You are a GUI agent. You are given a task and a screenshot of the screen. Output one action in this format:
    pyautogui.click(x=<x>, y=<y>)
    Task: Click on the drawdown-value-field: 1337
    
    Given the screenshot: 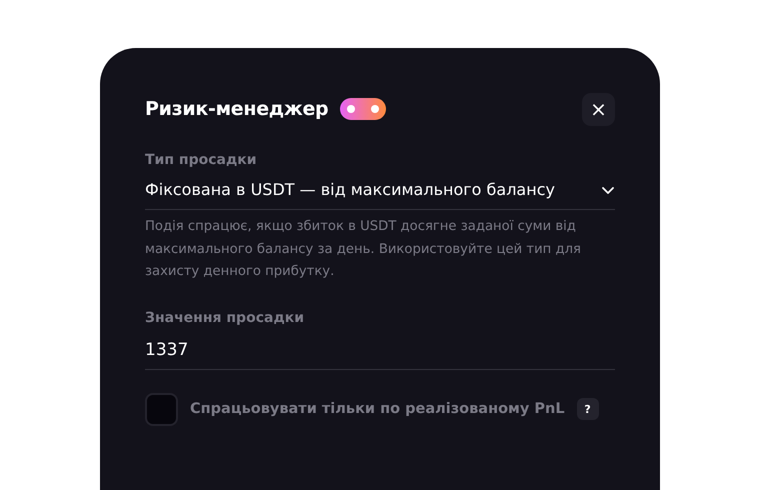 What is the action you would take?
    pyautogui.click(x=380, y=348)
    